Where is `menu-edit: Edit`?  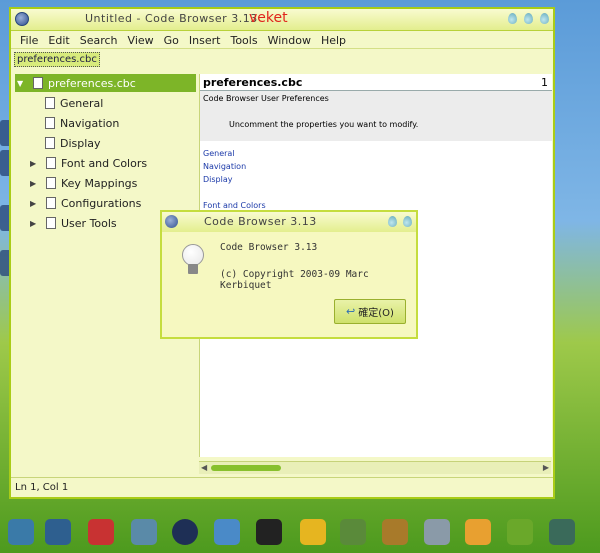 menu-edit: Edit is located at coordinates (58, 39).